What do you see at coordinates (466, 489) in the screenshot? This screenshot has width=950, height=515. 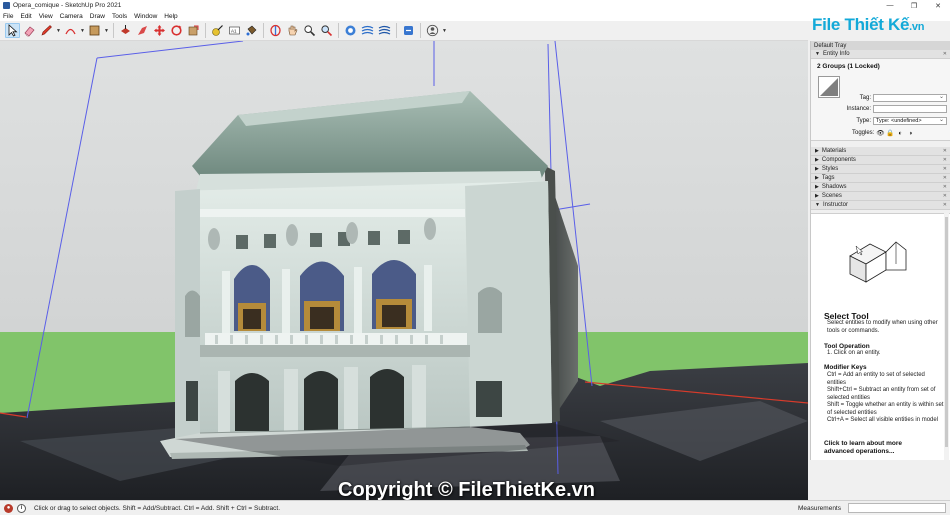 I see `copyright-watermark: Copyright © FileThietKe.vn` at bounding box center [466, 489].